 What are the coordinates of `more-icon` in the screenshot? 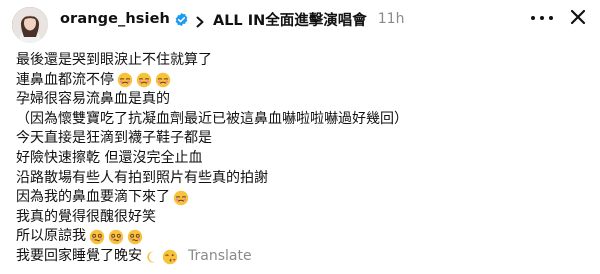 It's located at (542, 18).